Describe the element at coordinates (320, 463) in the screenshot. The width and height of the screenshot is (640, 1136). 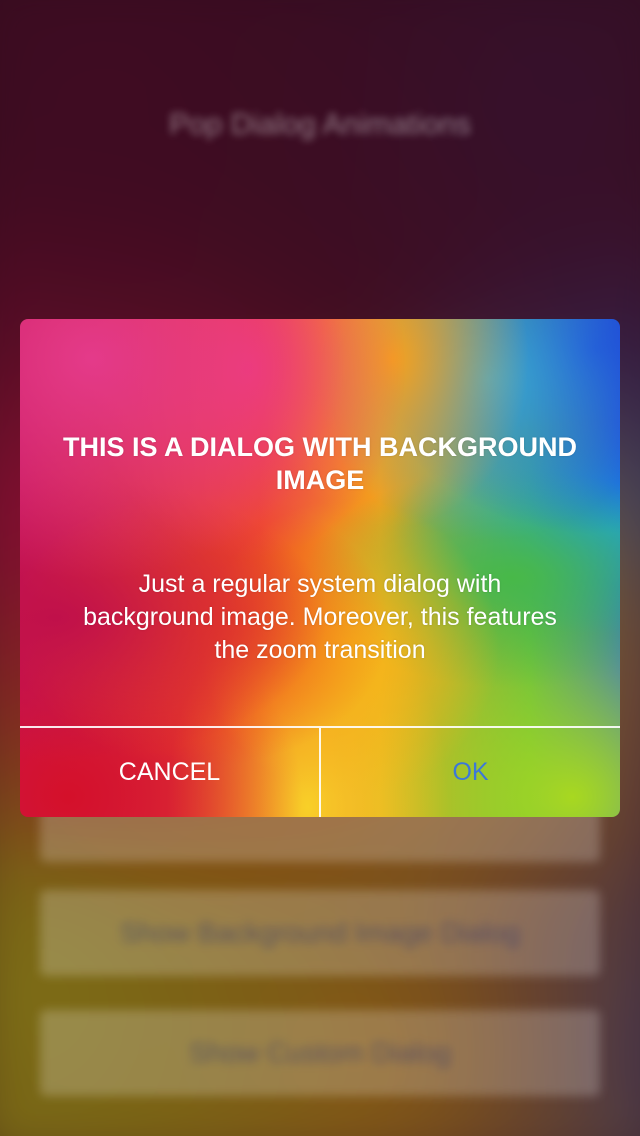
I see `dialog-title: THIS IS A DIALOG WITH BACKGROUND IMAGE` at that location.